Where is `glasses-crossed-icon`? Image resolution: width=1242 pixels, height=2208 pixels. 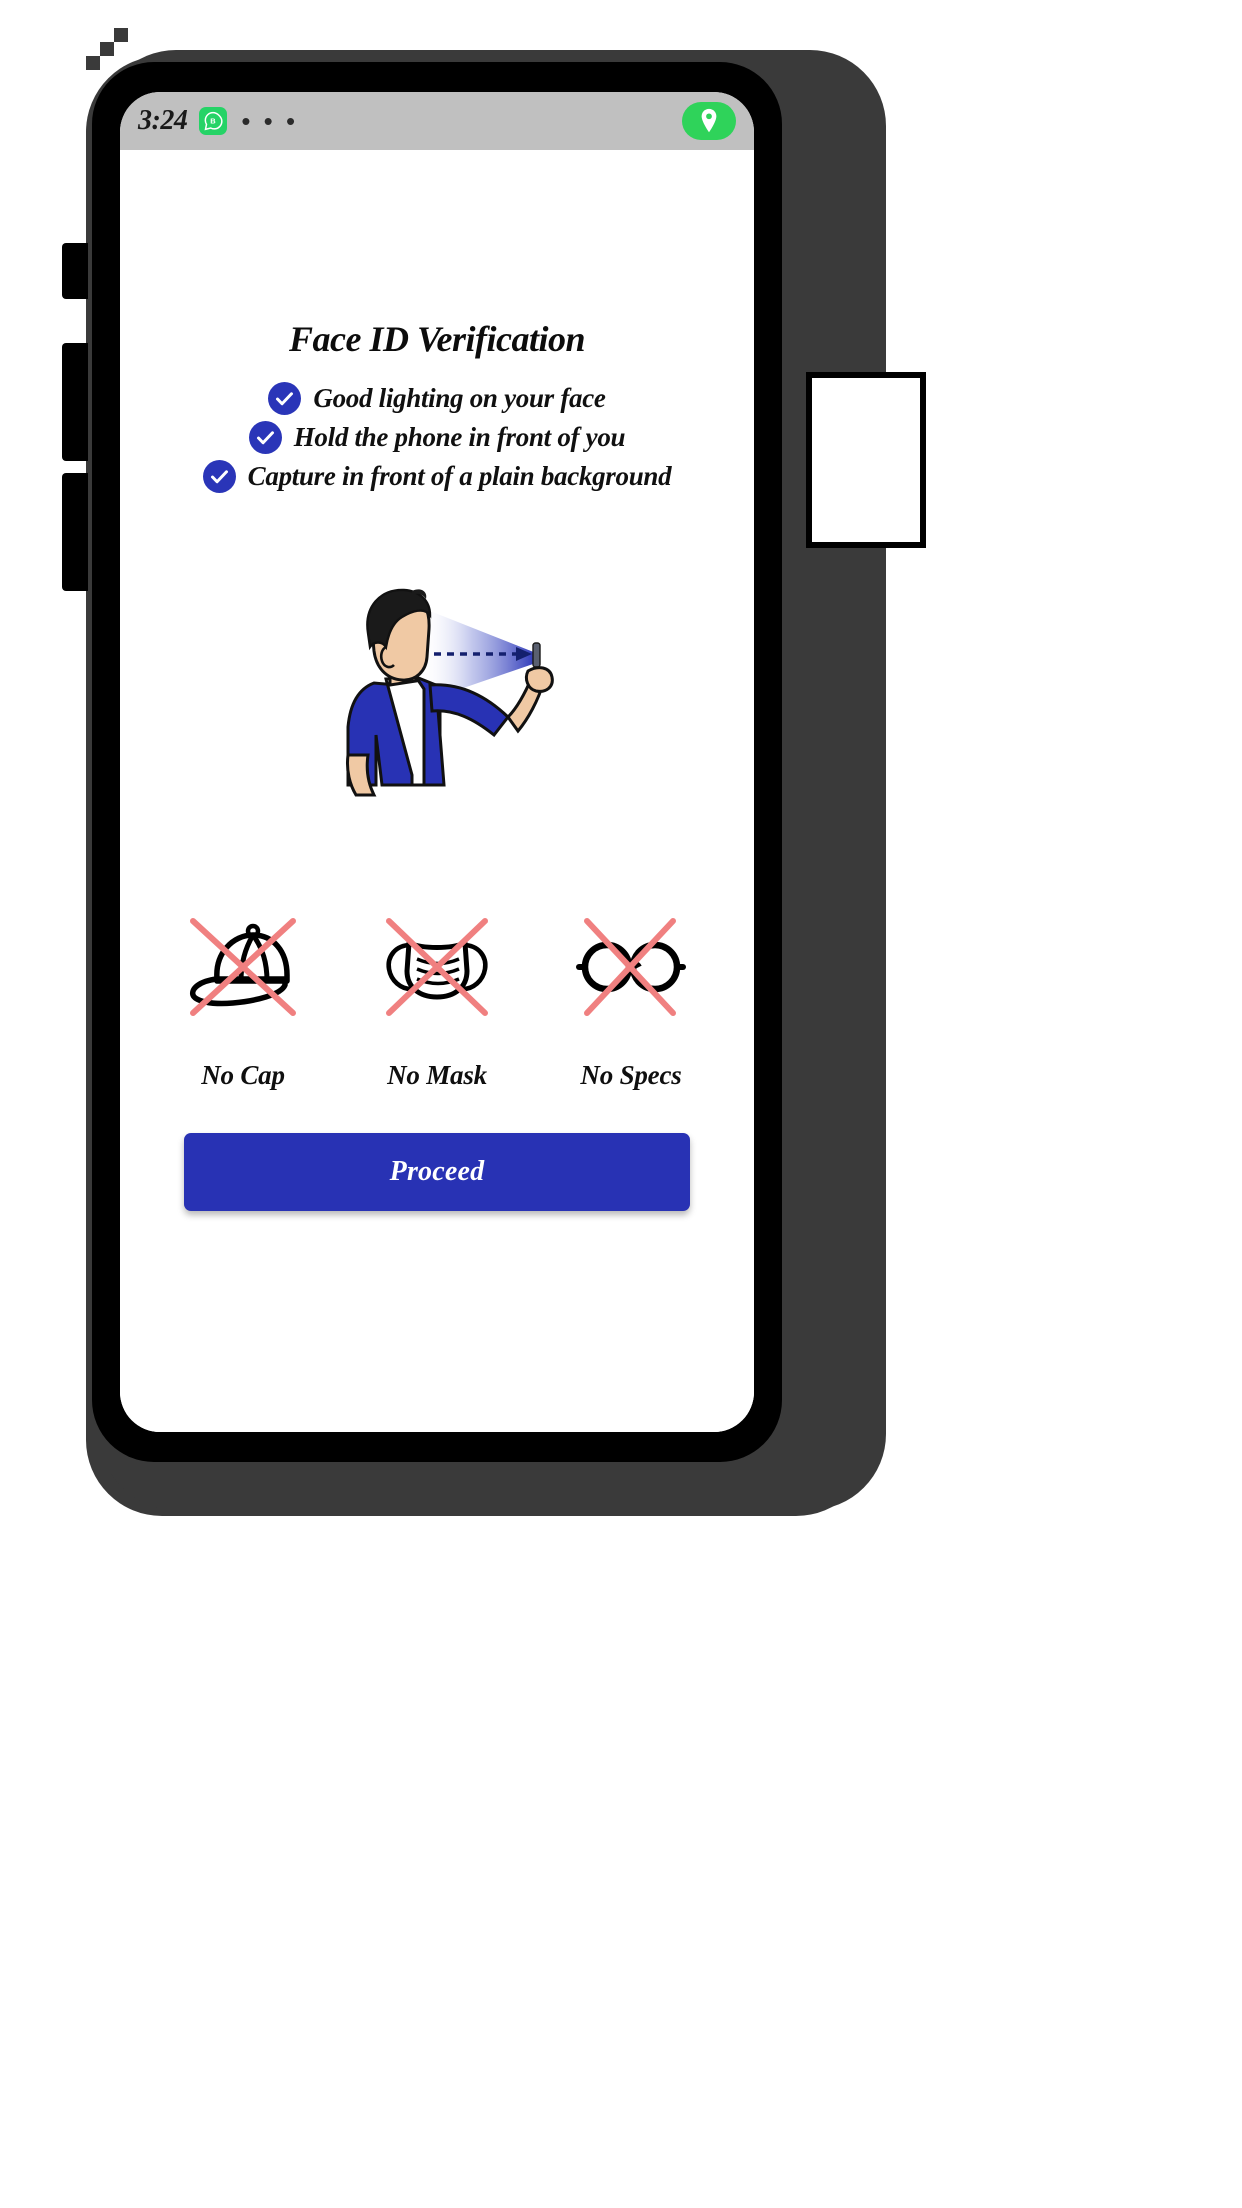 glasses-crossed-icon is located at coordinates (631, 967).